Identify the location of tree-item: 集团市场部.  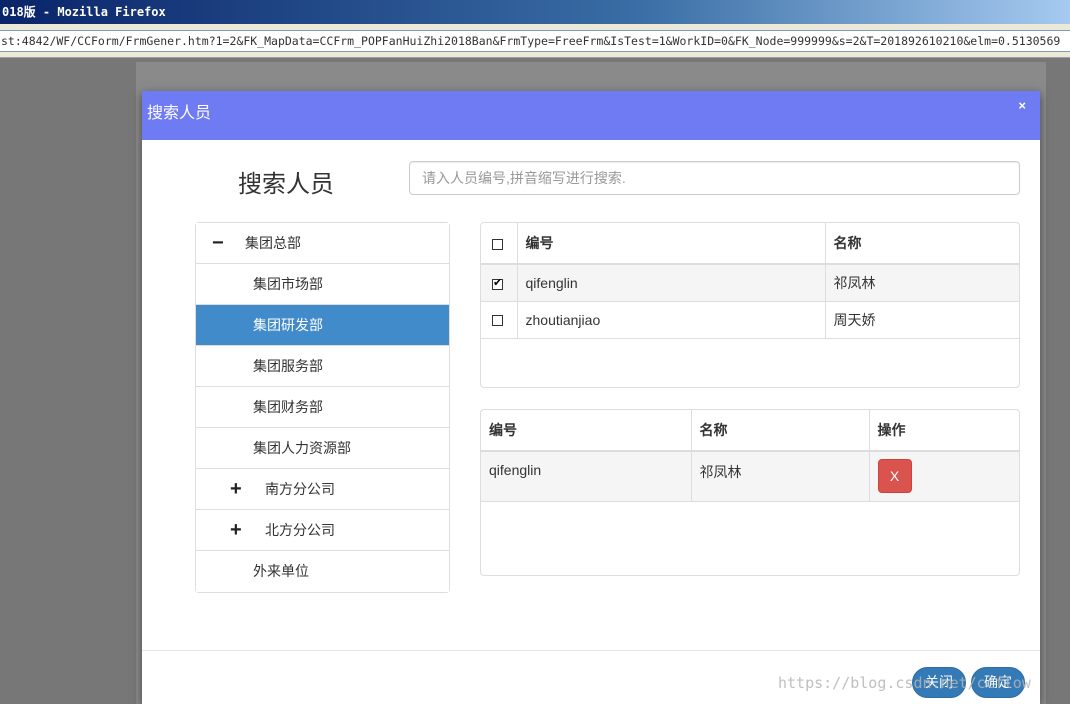
(322, 284).